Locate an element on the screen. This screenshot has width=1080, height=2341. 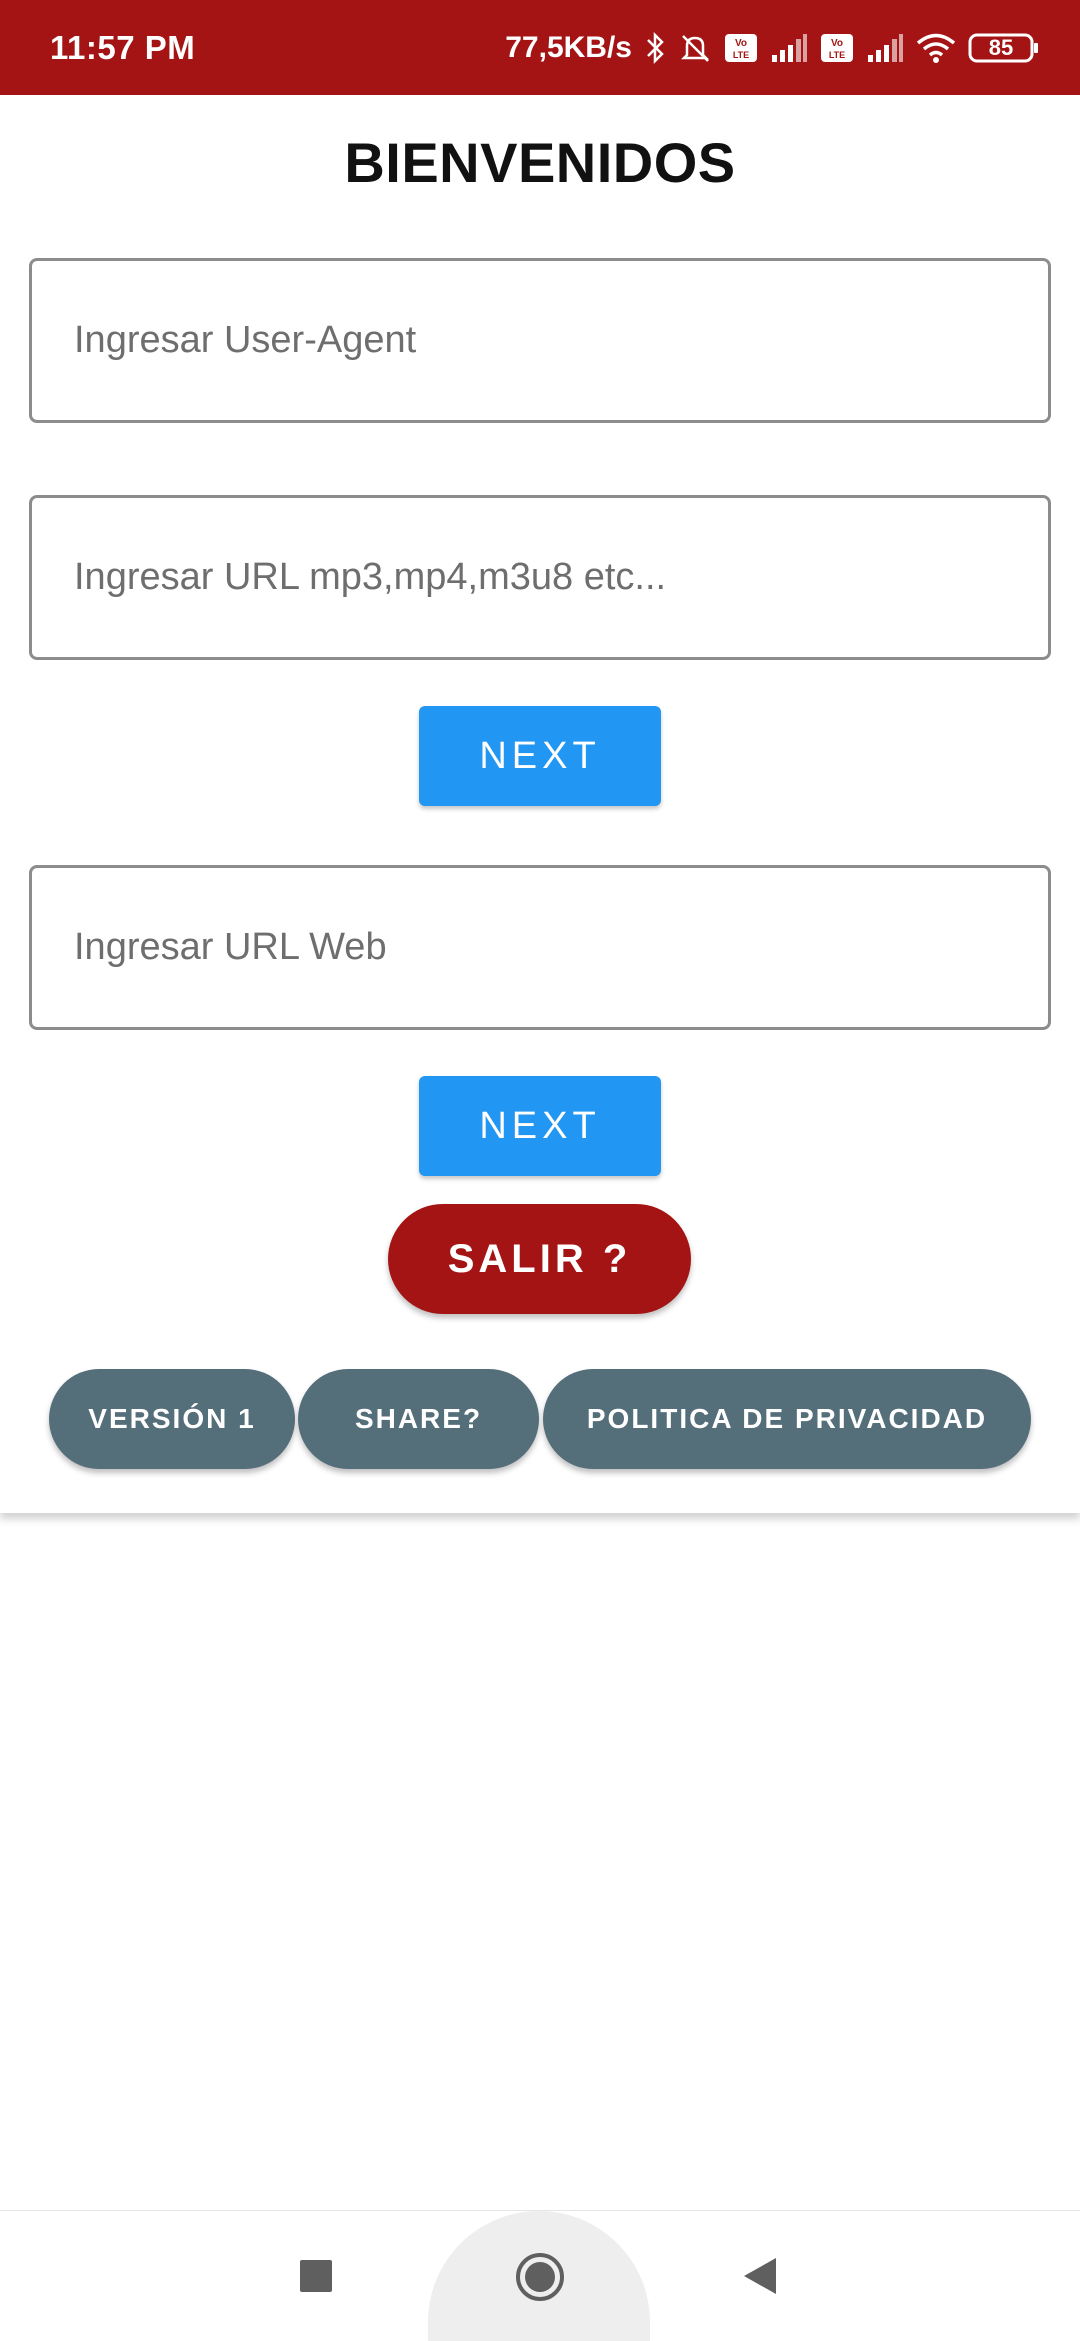
status-bar: 11:57 PM 77,5KB/s Vo LTE Vo LTE 85 is located at coordinates (540, 47).